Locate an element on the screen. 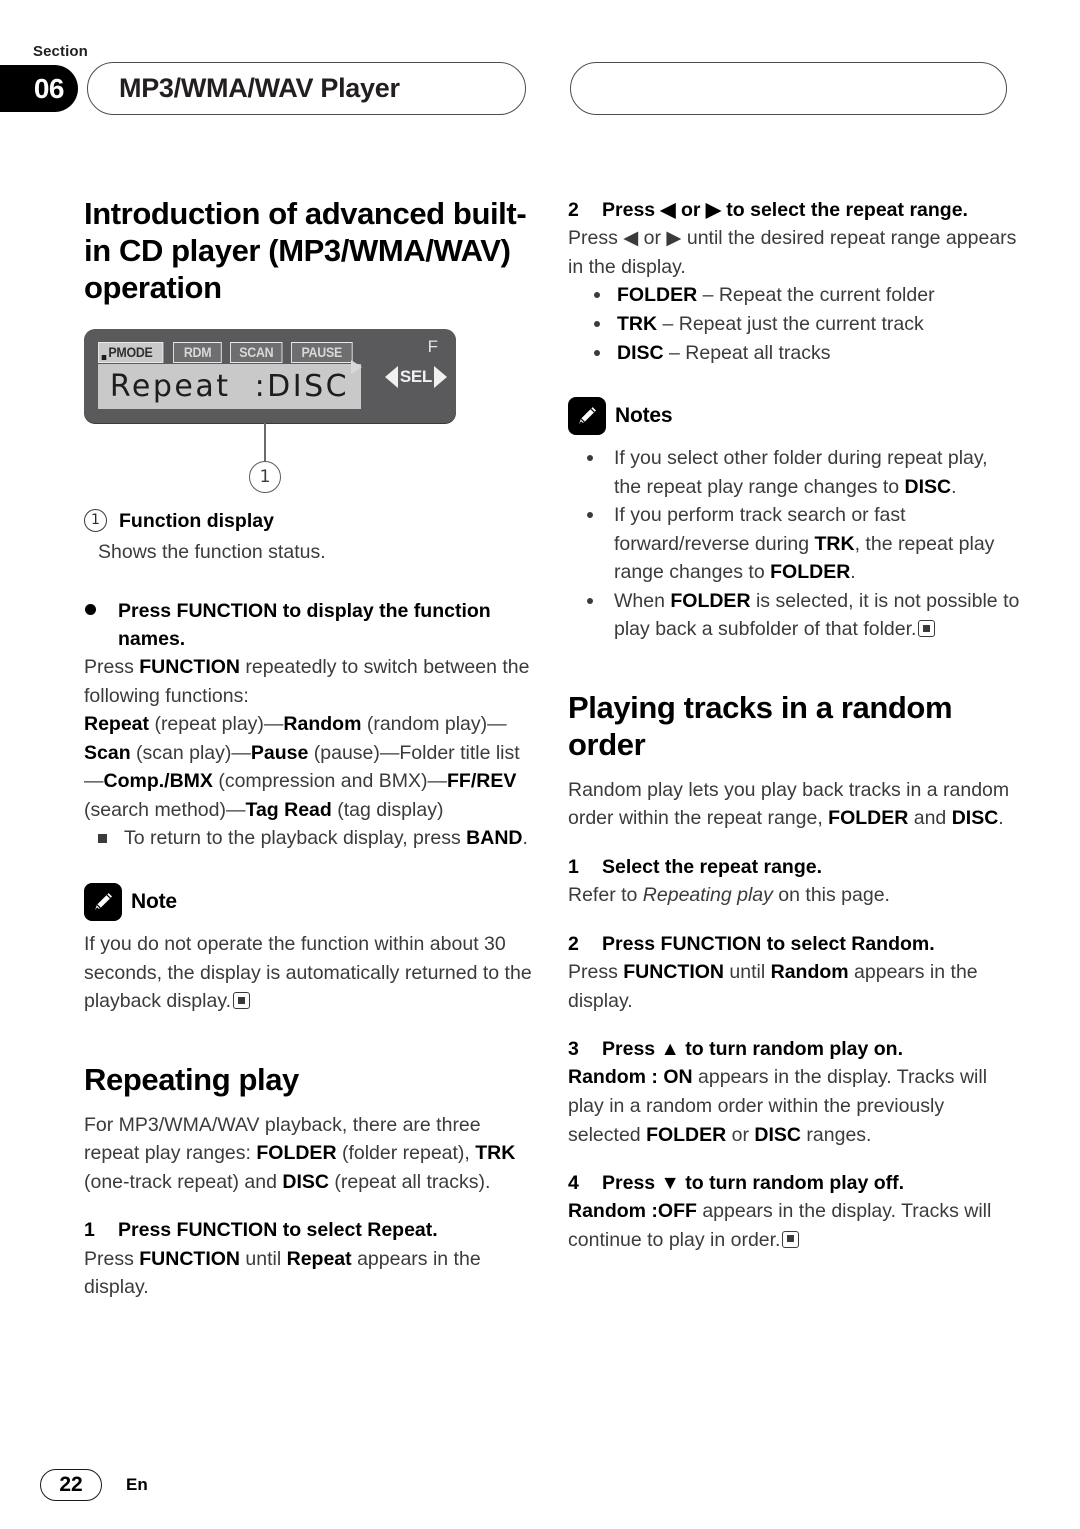 Image resolution: width=1080 pixels, height=1529 pixels. lcd-arrow-icon is located at coordinates (356, 366).